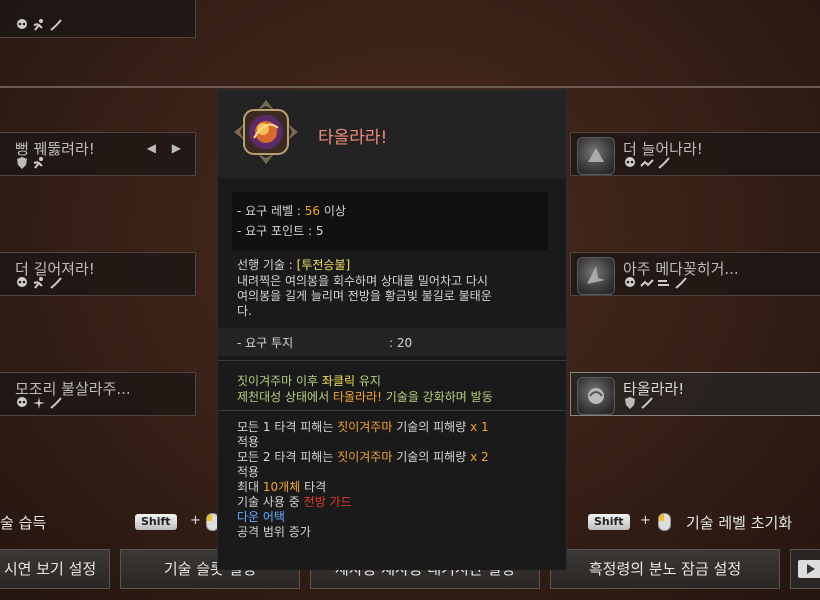  Describe the element at coordinates (392, 134) in the screenshot. I see `tooltip-header: 타올라라!` at that location.